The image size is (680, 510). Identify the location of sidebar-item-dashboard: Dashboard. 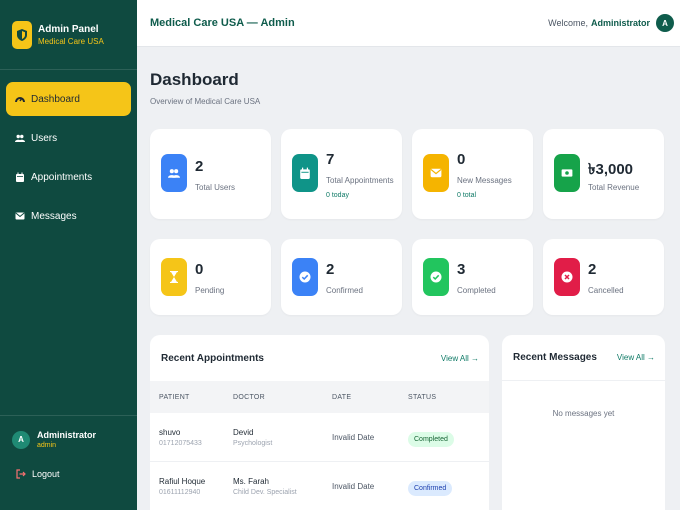
(68, 99).